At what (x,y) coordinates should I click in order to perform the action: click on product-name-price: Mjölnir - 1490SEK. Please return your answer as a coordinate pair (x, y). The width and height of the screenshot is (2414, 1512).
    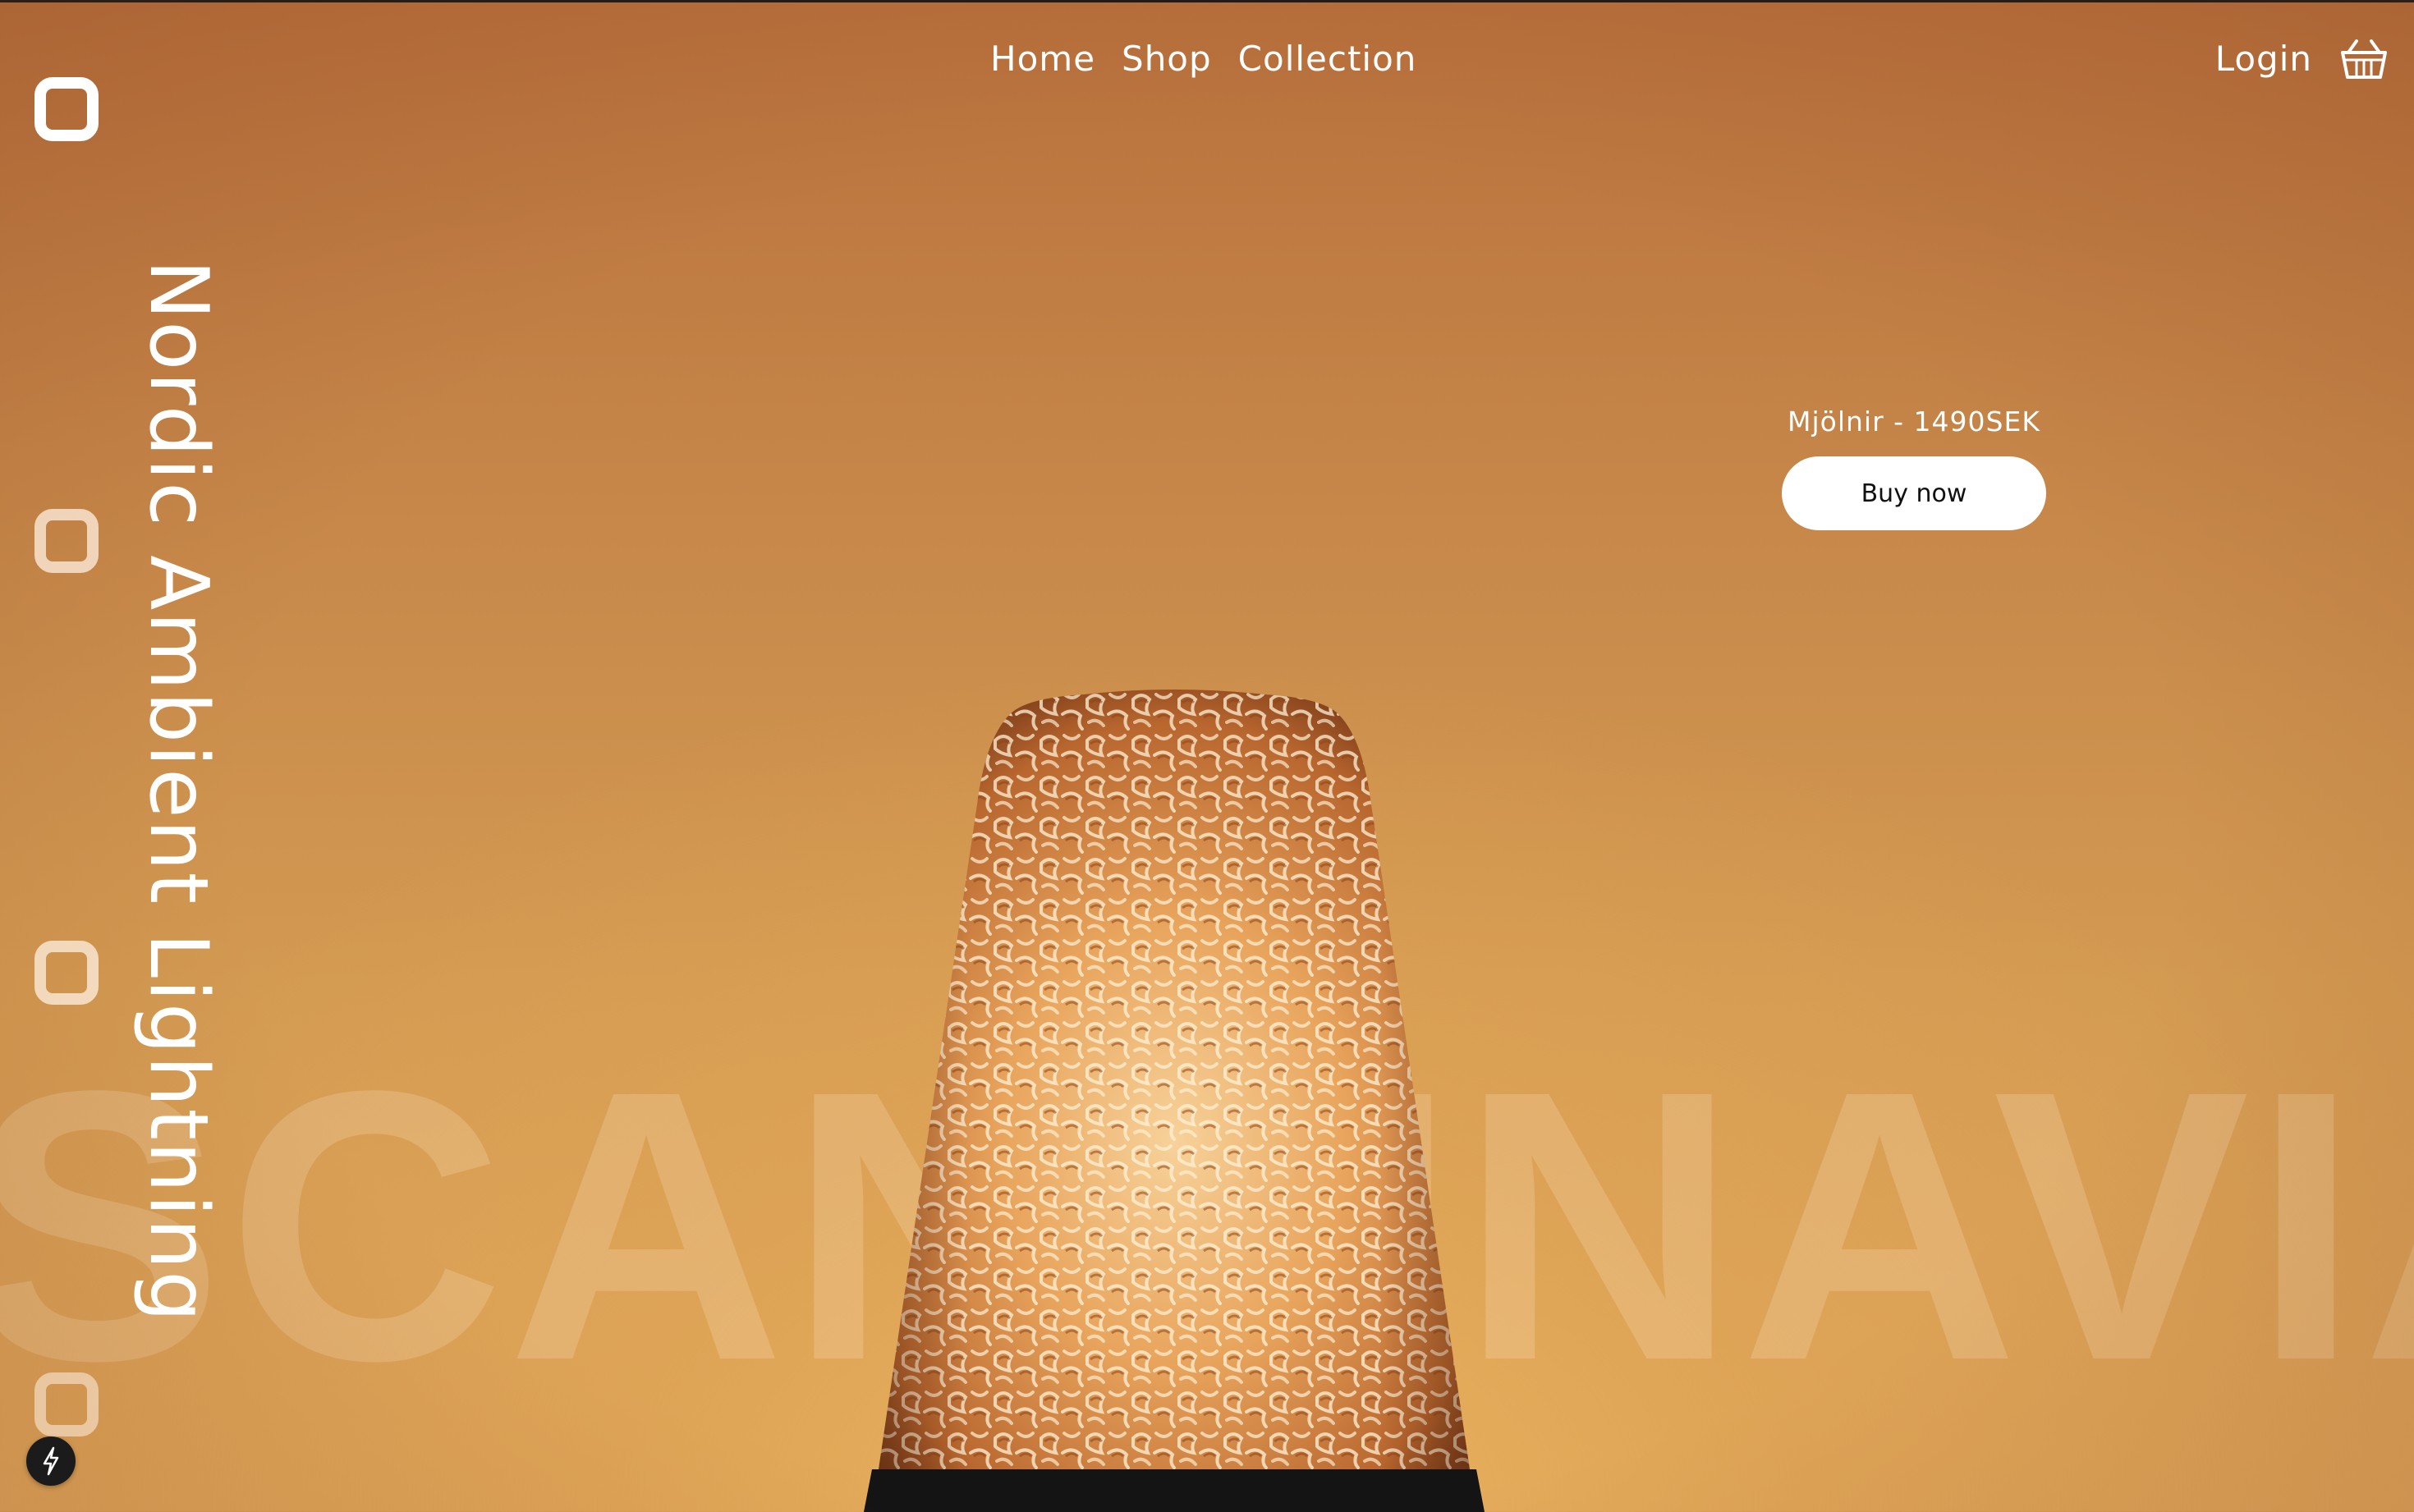
    Looking at the image, I should click on (1914, 421).